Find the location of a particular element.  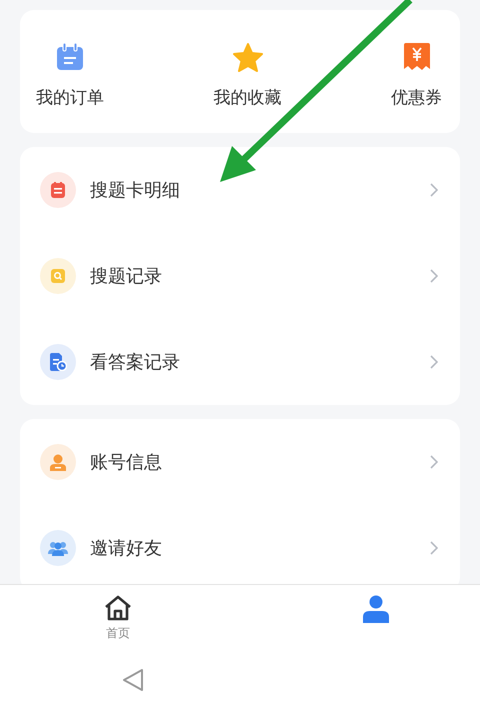

menu-item: 邀请好友 is located at coordinates (260, 548).